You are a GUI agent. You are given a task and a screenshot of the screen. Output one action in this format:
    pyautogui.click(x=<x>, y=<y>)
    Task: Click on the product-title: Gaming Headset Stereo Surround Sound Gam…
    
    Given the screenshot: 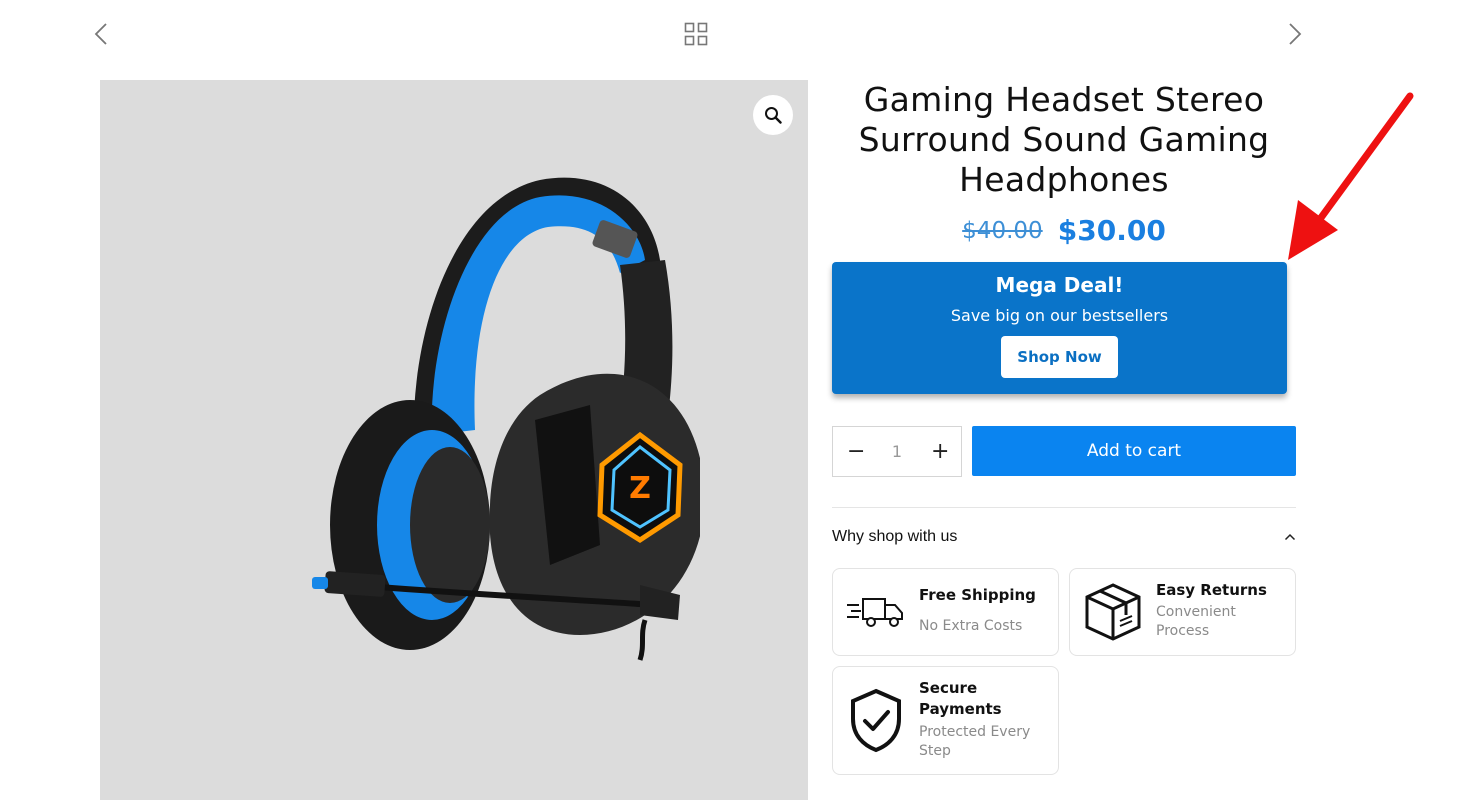 What is the action you would take?
    pyautogui.click(x=1064, y=139)
    